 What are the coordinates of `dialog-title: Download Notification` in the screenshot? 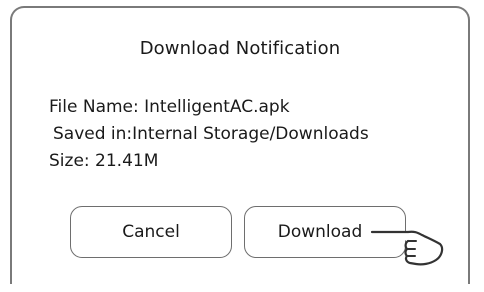 It's located at (240, 48).